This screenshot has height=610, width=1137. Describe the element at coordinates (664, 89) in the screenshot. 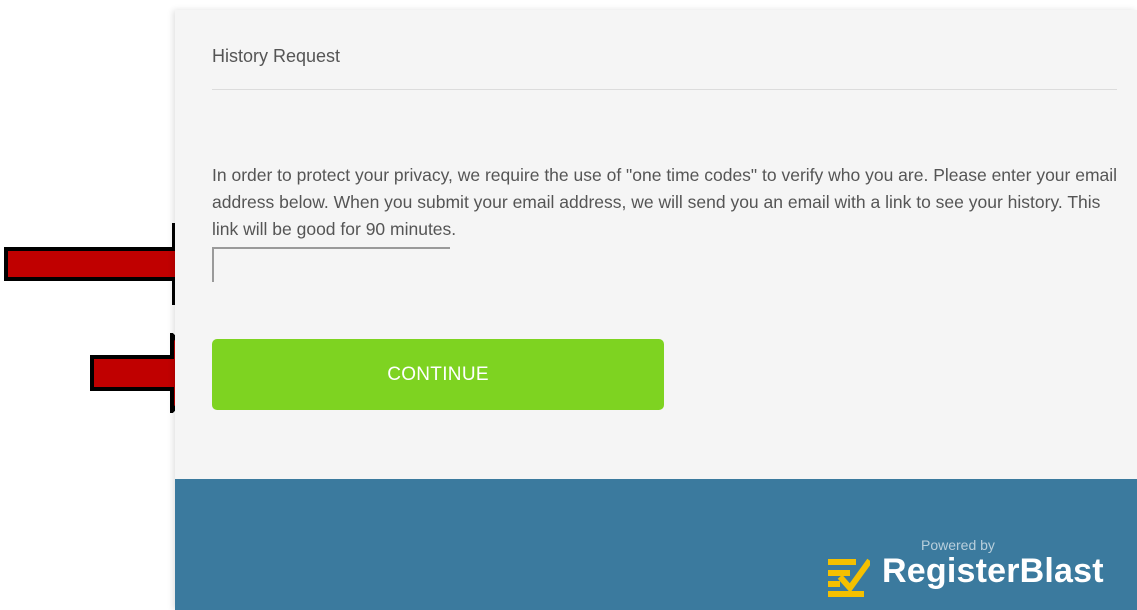

I see `title-divider` at that location.